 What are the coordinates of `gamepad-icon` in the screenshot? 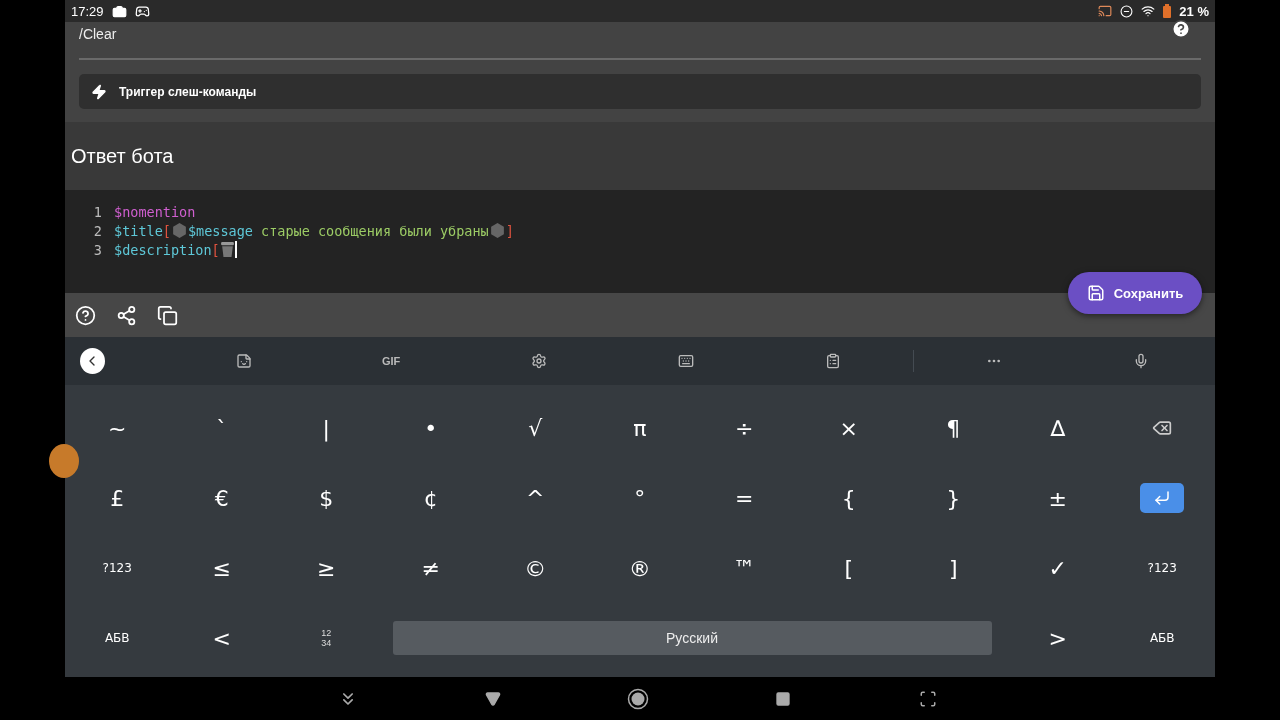 It's located at (142, 11).